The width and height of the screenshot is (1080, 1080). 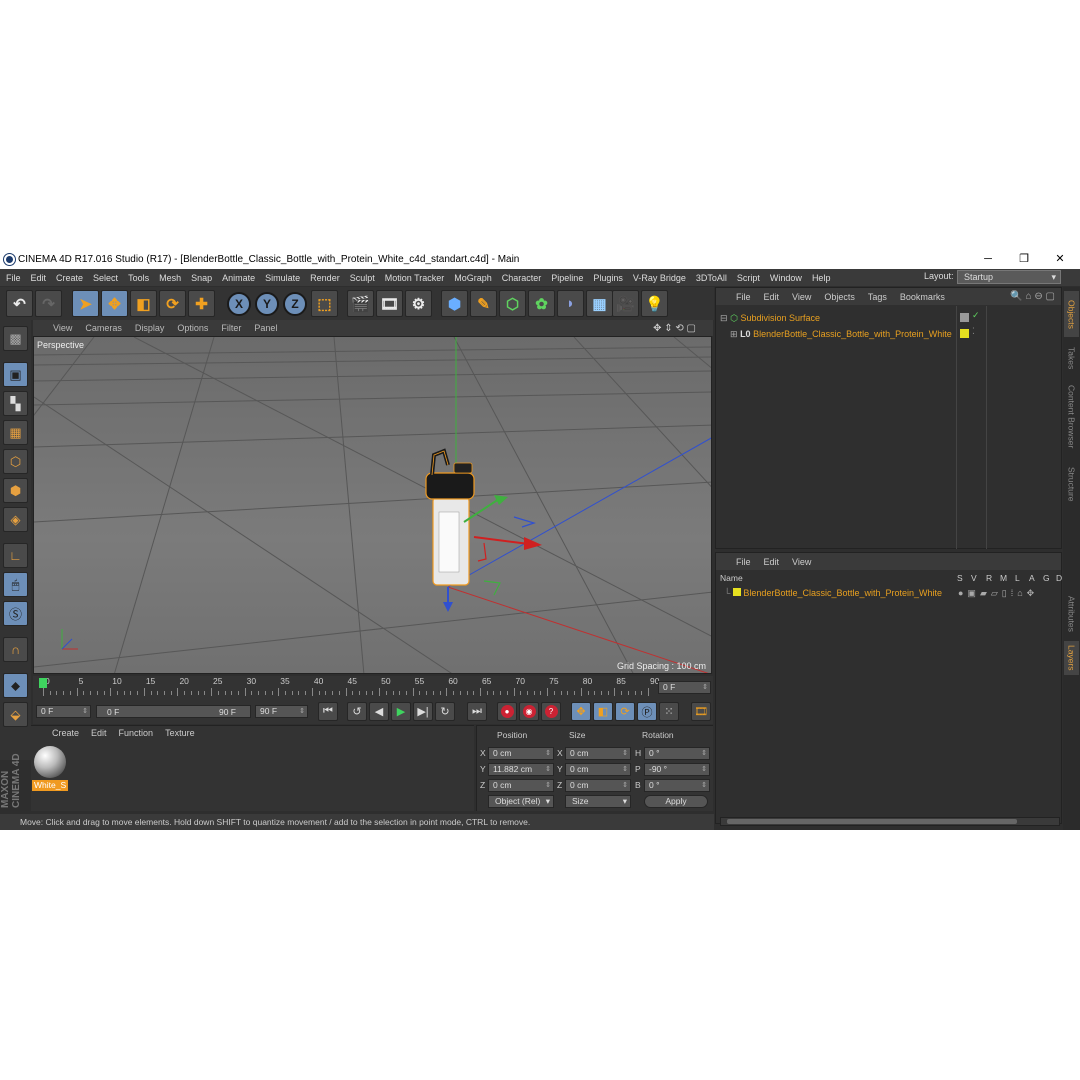 I want to click on redo-icon: ↷, so click(x=48, y=303).